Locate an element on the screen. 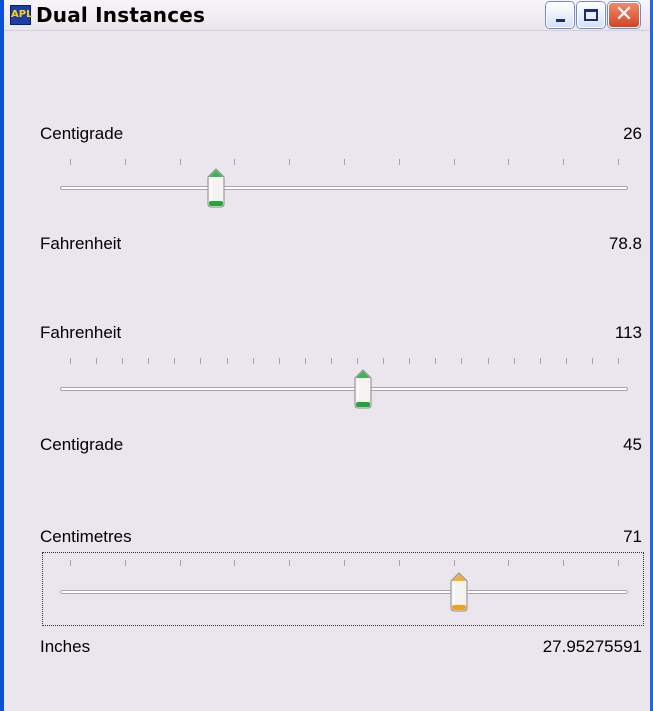 Image resolution: width=653 pixels, height=711 pixels. slider-value: 113 is located at coordinates (628, 332).